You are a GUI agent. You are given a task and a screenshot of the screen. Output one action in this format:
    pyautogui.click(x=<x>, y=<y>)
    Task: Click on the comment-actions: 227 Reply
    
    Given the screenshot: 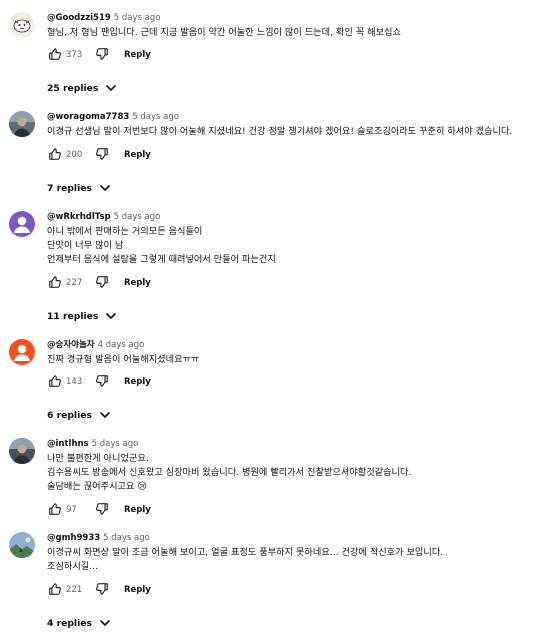 What is the action you would take?
    pyautogui.click(x=99, y=283)
    